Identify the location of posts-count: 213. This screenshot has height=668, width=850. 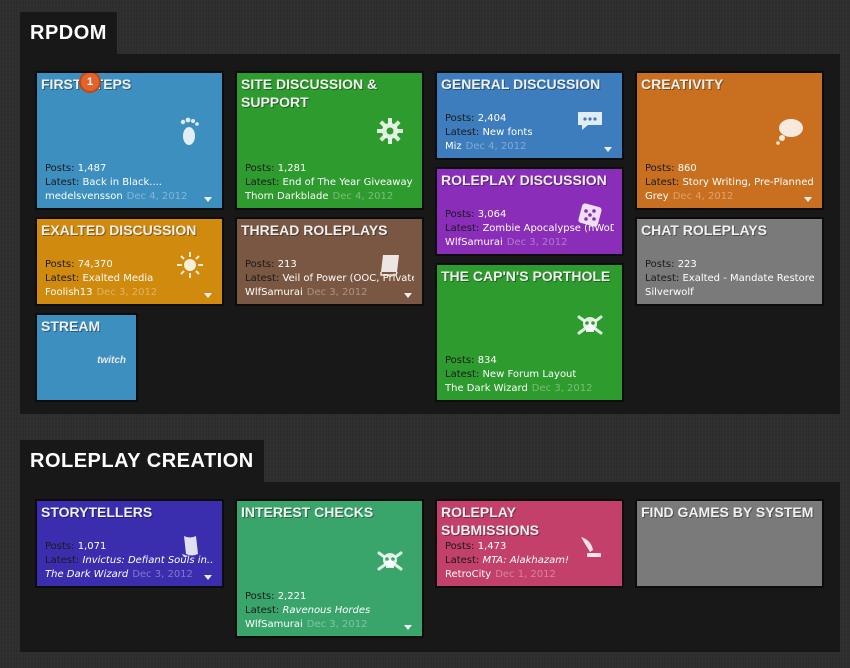
(287, 264).